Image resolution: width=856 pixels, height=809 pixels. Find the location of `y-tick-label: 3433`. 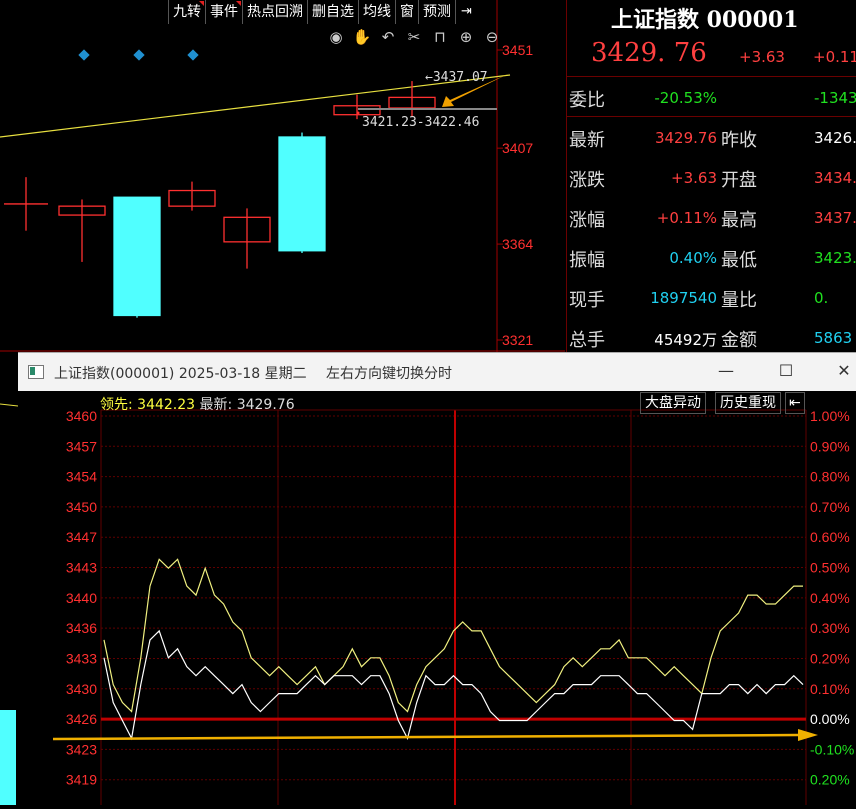

y-tick-label: 3433 is located at coordinates (81, 658).